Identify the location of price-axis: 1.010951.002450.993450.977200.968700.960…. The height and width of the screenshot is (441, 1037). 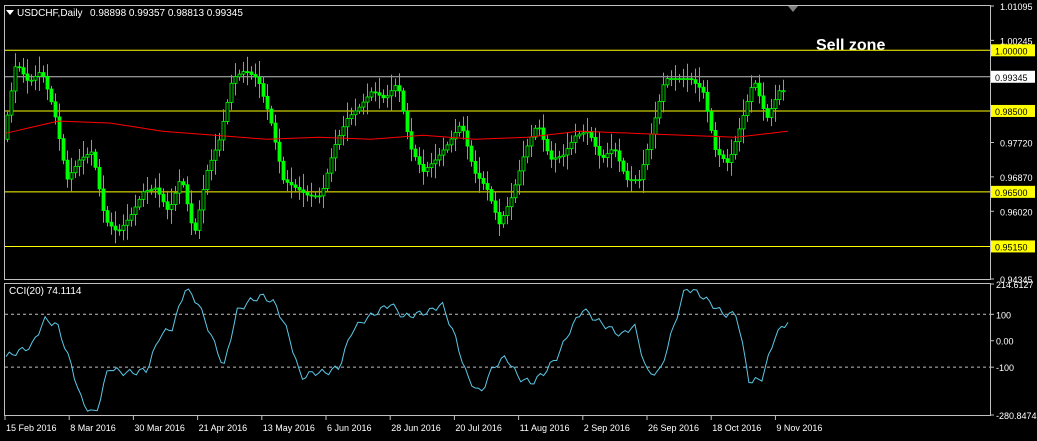
(1012, 143).